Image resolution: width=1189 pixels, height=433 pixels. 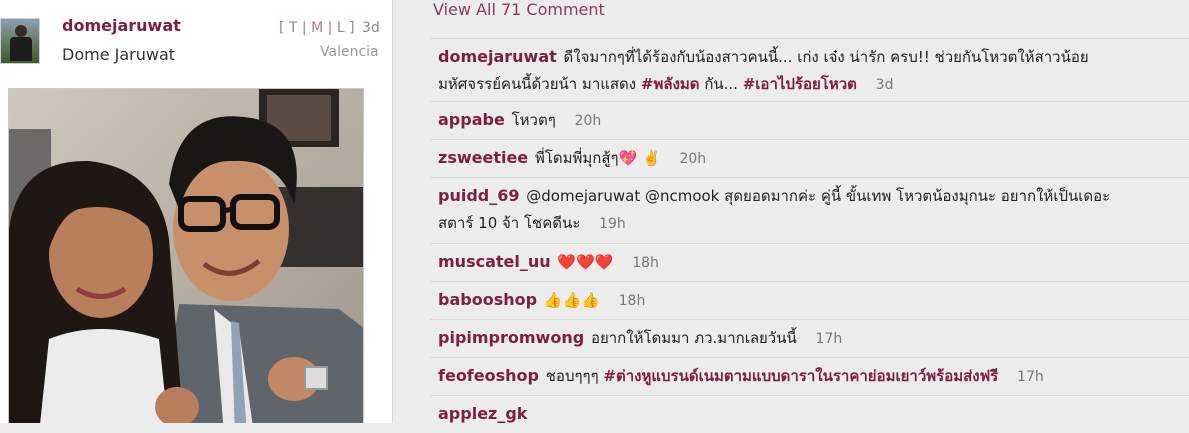 I want to click on comment-username: zsweetiee, so click(x=483, y=157).